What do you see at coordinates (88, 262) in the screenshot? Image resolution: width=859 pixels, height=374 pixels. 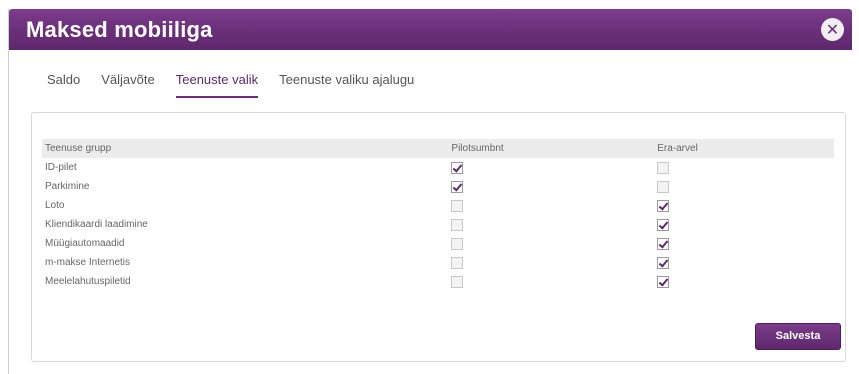 I see `service-name: m-makse Internetis` at bounding box center [88, 262].